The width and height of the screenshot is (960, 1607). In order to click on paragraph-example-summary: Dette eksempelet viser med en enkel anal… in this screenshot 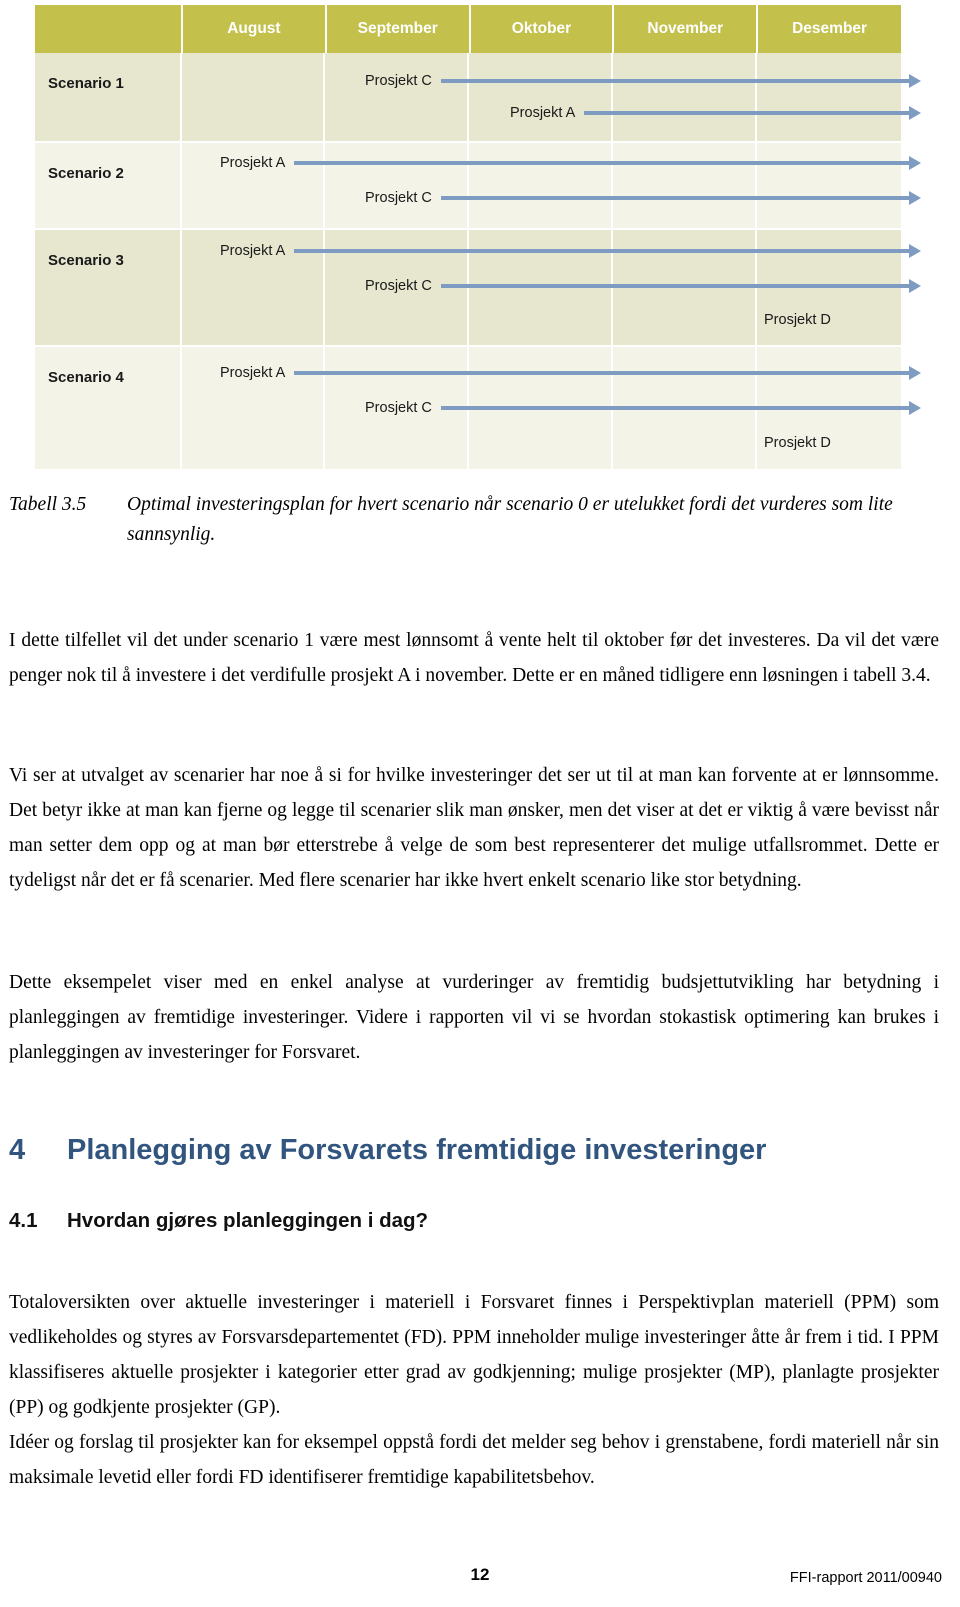, I will do `click(474, 1017)`.